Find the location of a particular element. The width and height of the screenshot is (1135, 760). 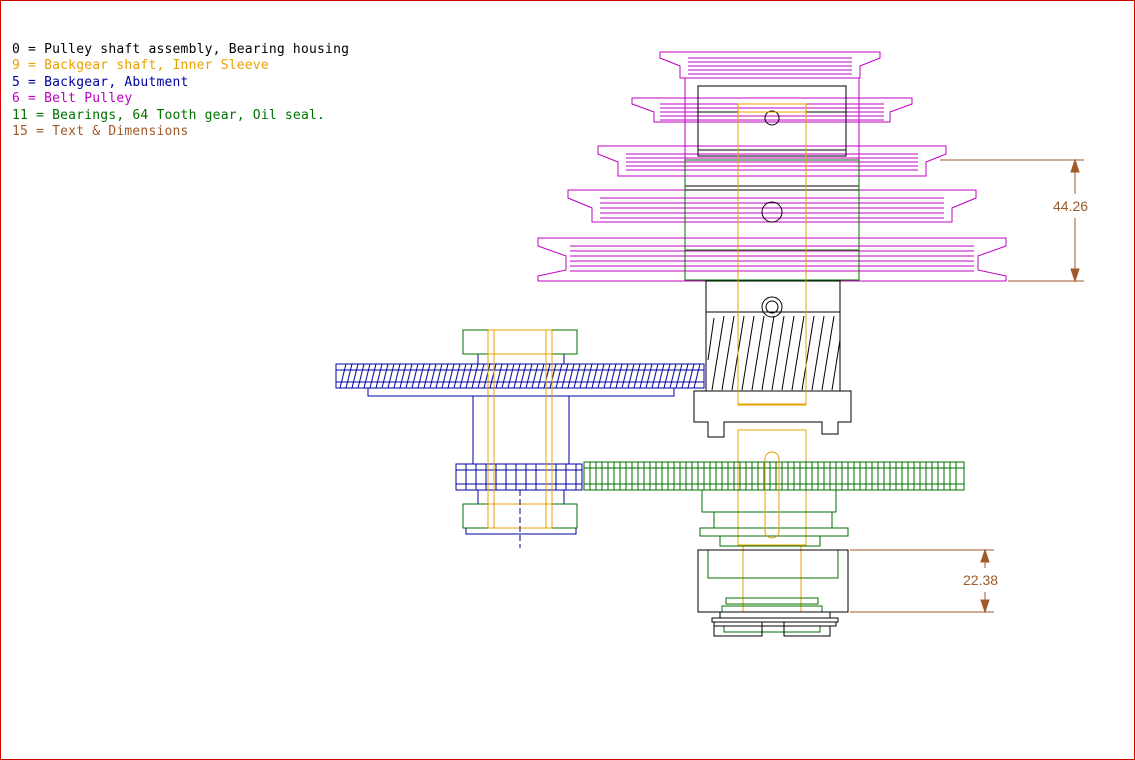

backgear-bearings is located at coordinates (520, 429).